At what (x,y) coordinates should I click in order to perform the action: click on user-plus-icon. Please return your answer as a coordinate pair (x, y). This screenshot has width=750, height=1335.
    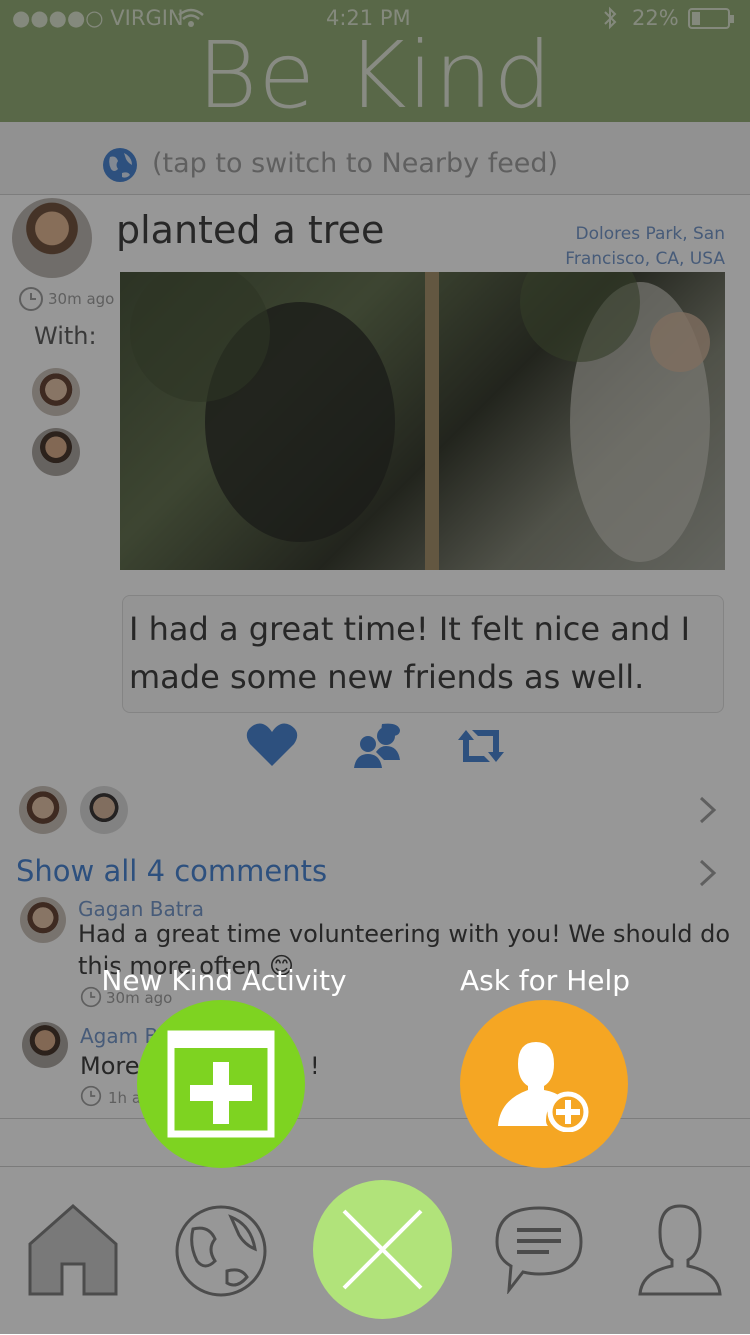
    Looking at the image, I should click on (546, 1088).